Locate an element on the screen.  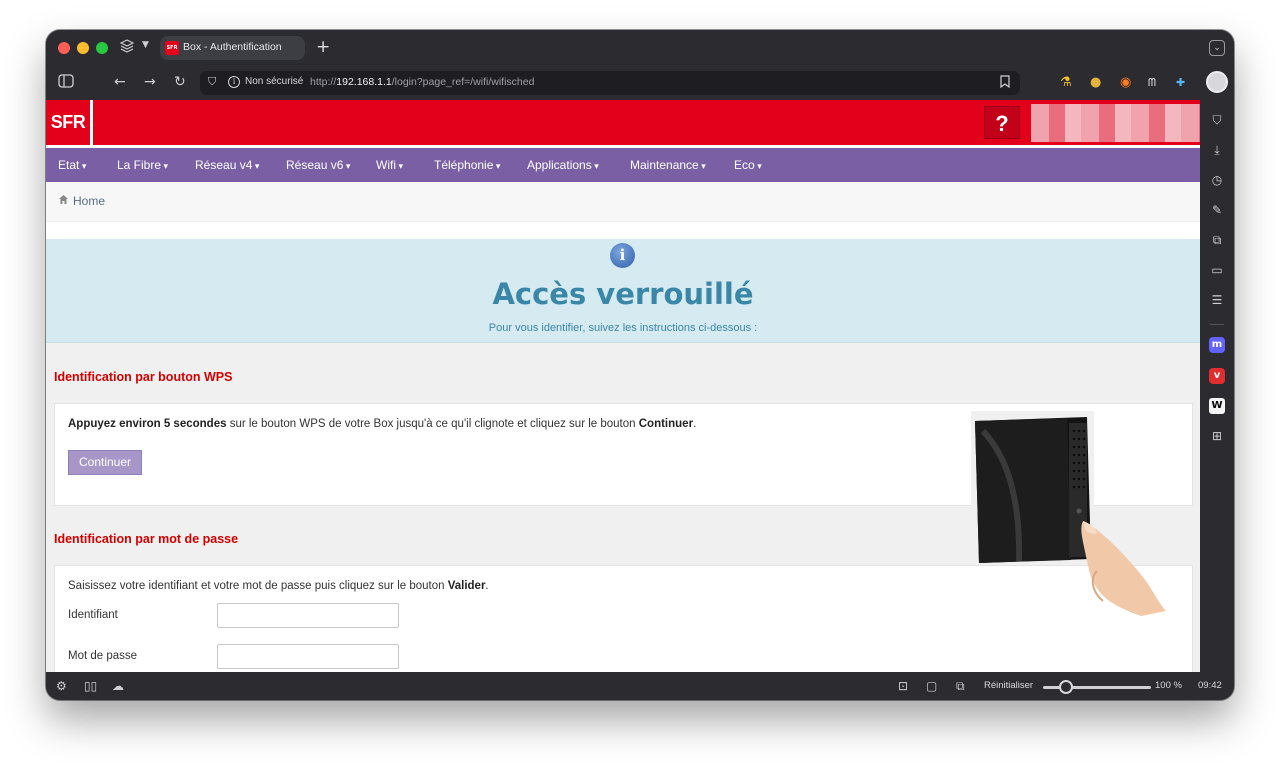
nav-item-applications: Applications is located at coordinates (563, 165).